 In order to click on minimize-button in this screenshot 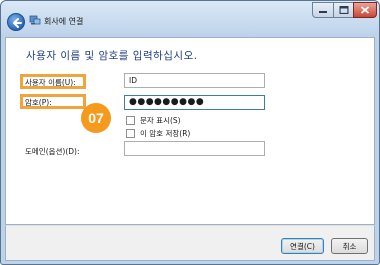, I will do `click(323, 10)`.